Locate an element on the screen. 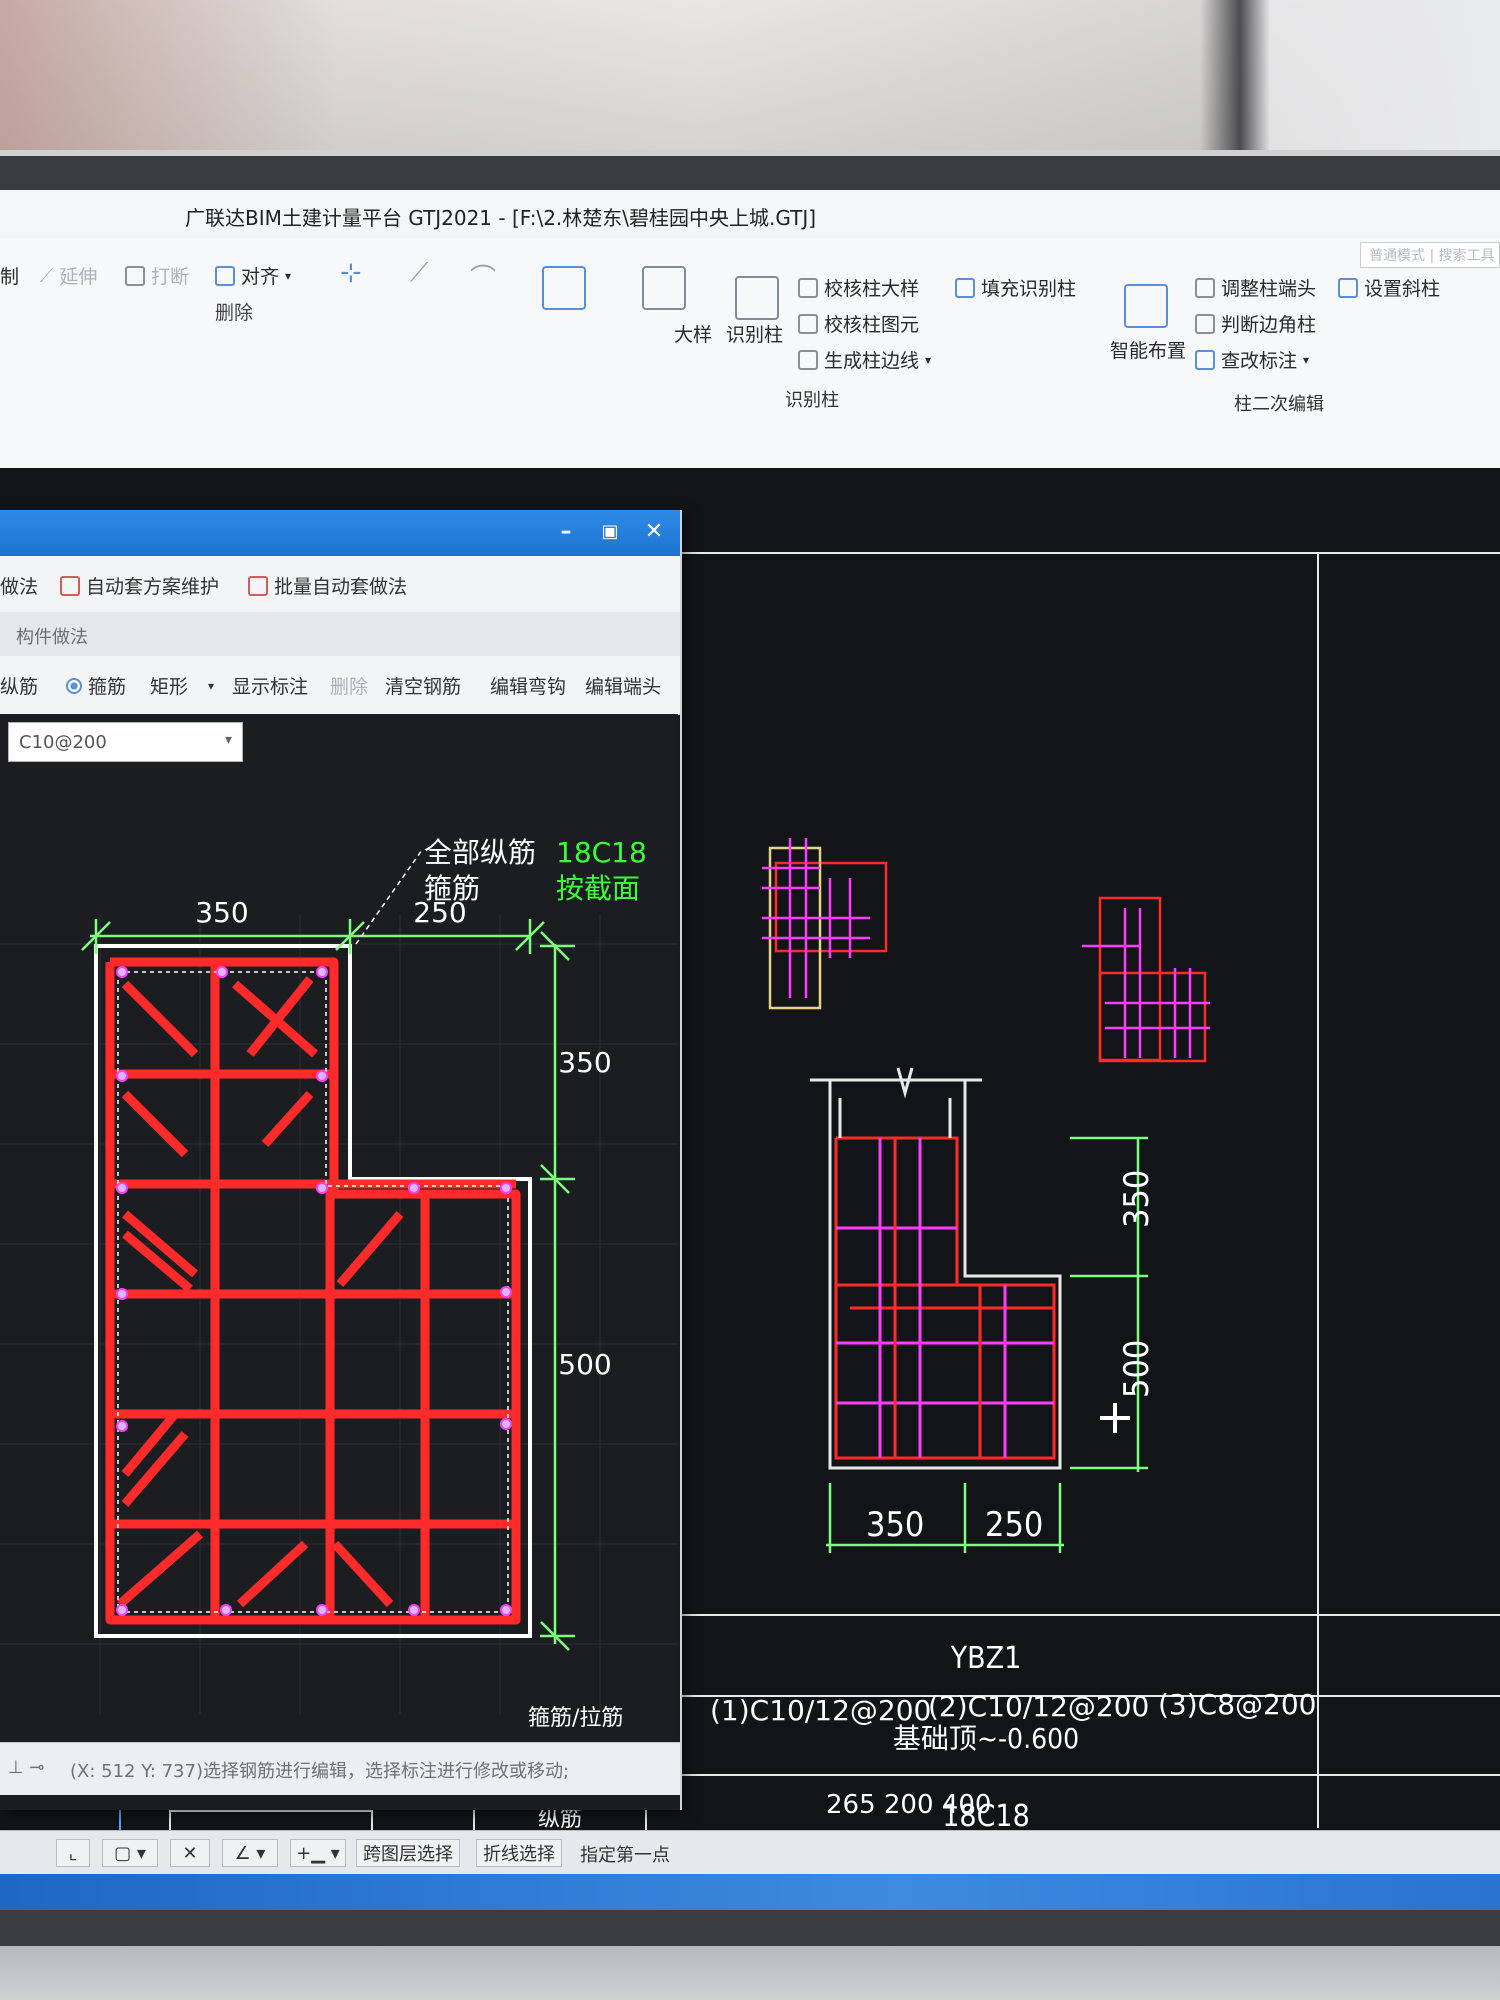 This screenshot has height=2000, width=1500. annotation-stirrup-label: 箍筋 is located at coordinates (452, 888).